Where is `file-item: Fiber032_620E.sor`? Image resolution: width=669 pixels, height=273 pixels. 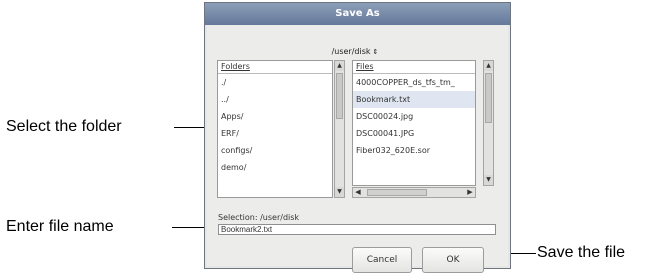 file-item: Fiber032_620E.sor is located at coordinates (414, 150).